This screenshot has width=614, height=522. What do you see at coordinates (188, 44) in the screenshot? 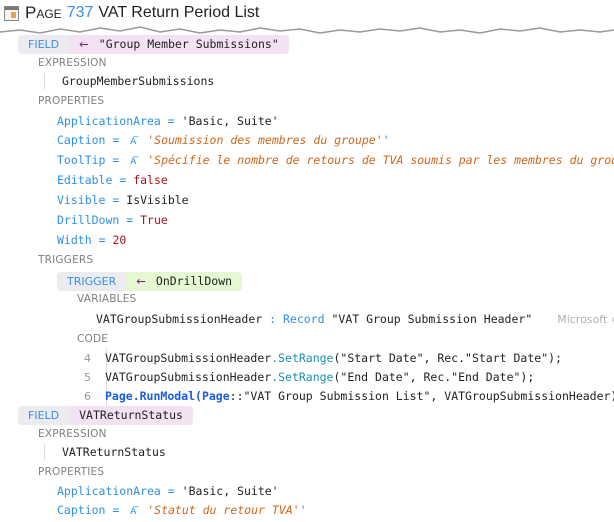
I see `field-name: "Group Member Submissions"` at bounding box center [188, 44].